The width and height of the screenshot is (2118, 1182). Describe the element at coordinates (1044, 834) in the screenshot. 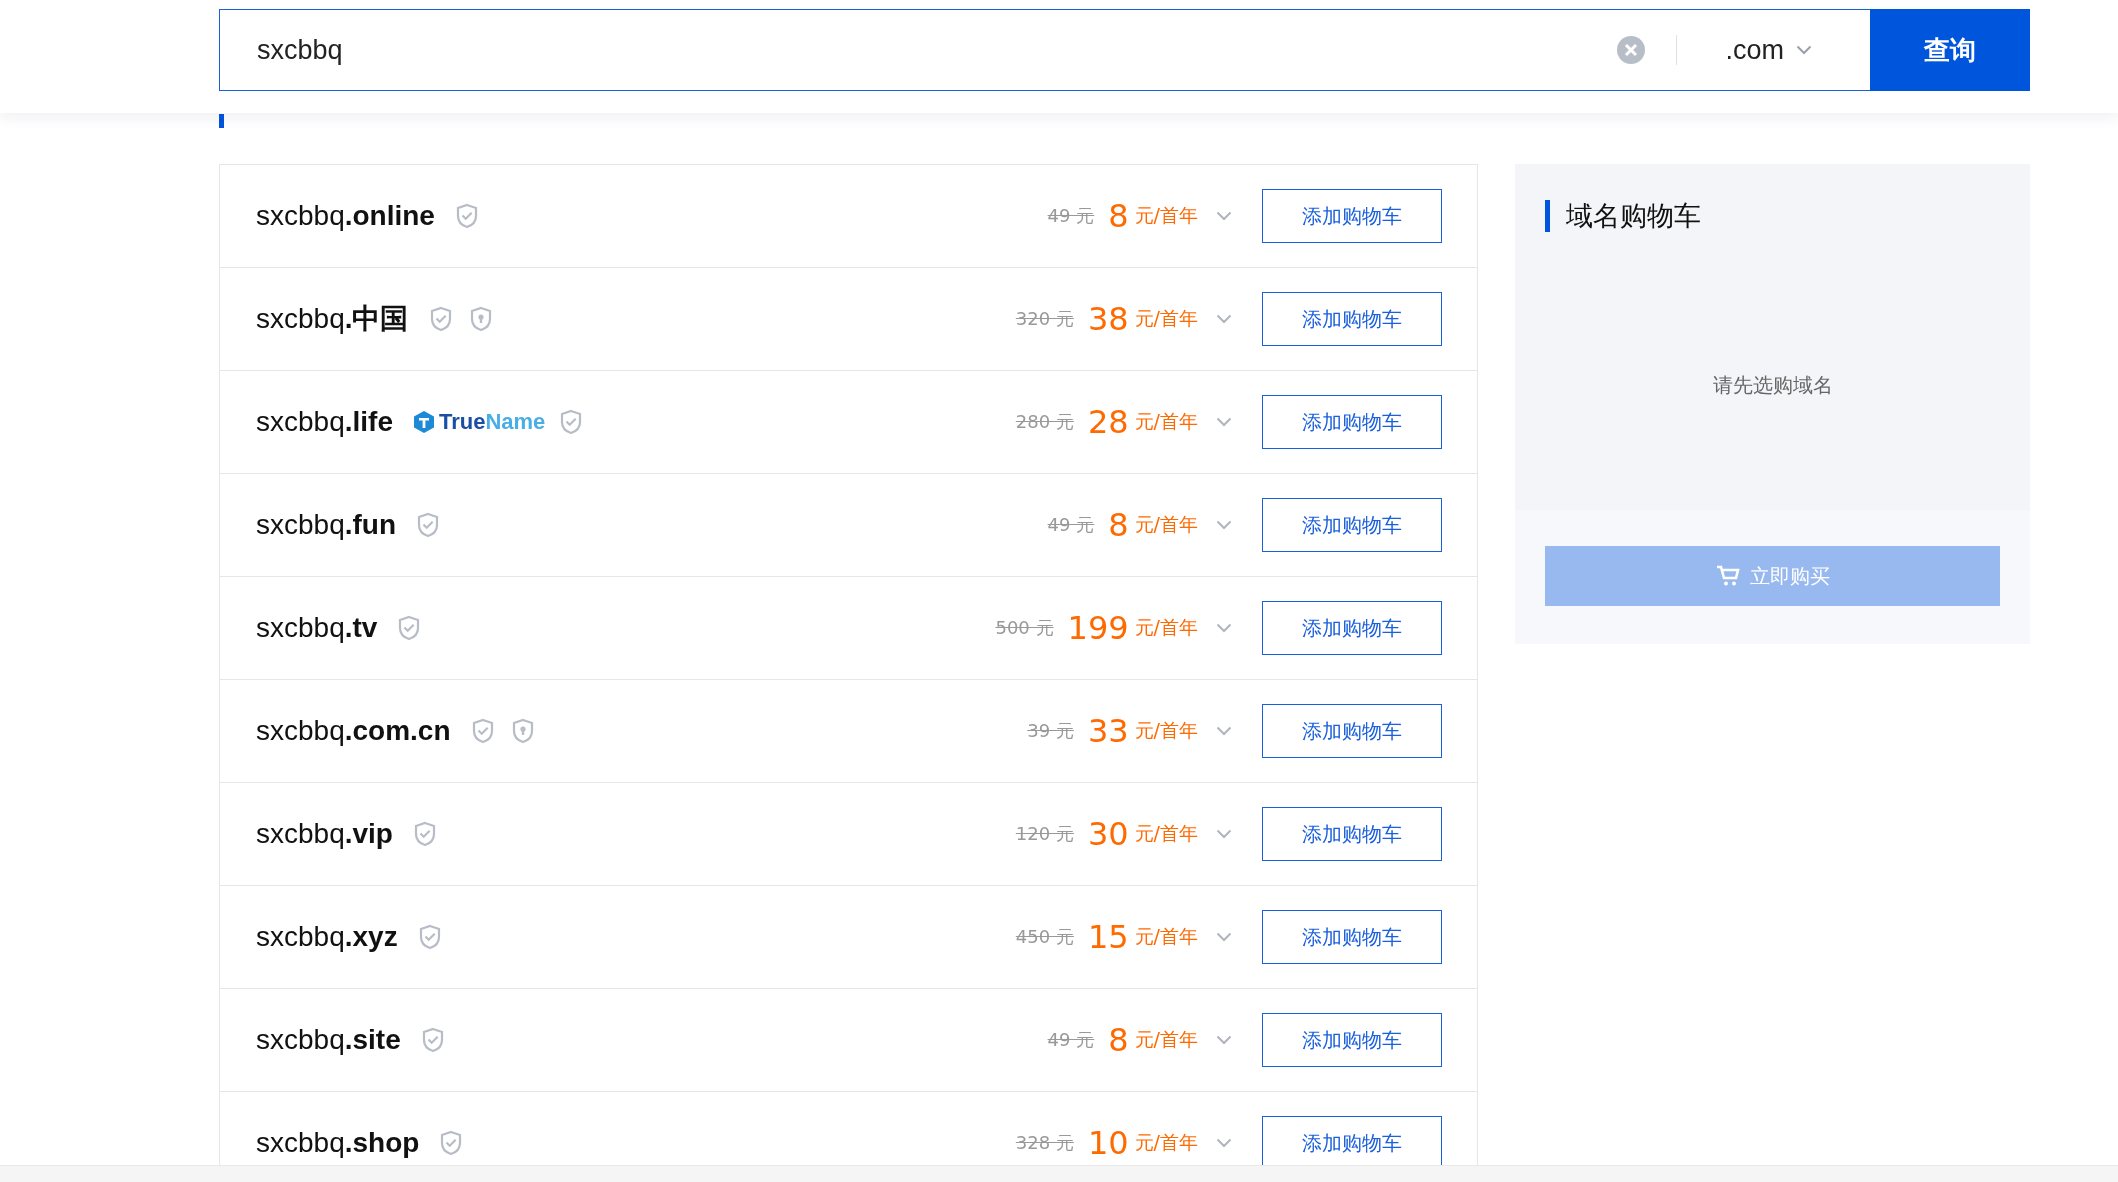

I see `original-price: 120 元` at that location.